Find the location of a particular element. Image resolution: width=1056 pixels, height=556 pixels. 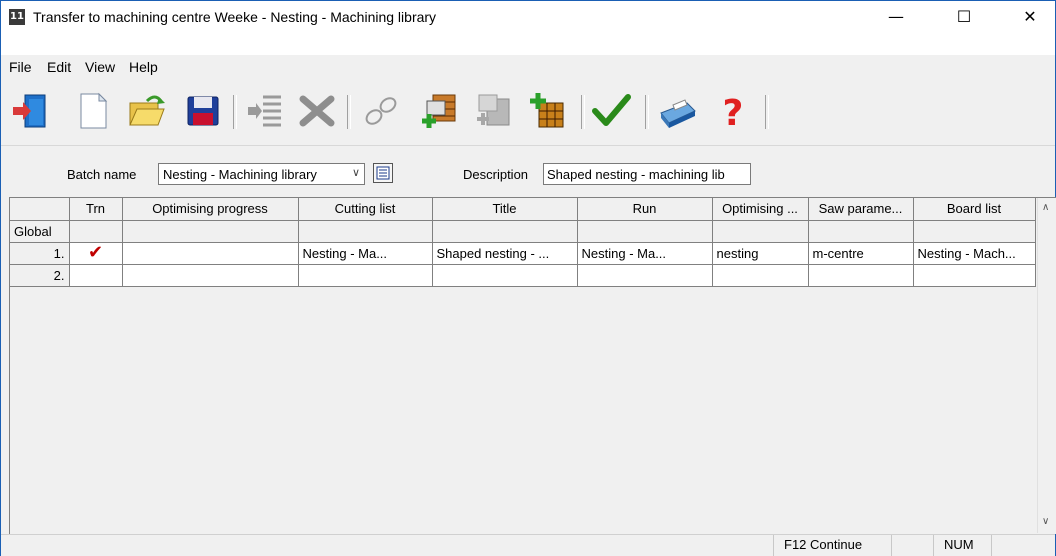

menu-edit: Edit is located at coordinates (59, 67).